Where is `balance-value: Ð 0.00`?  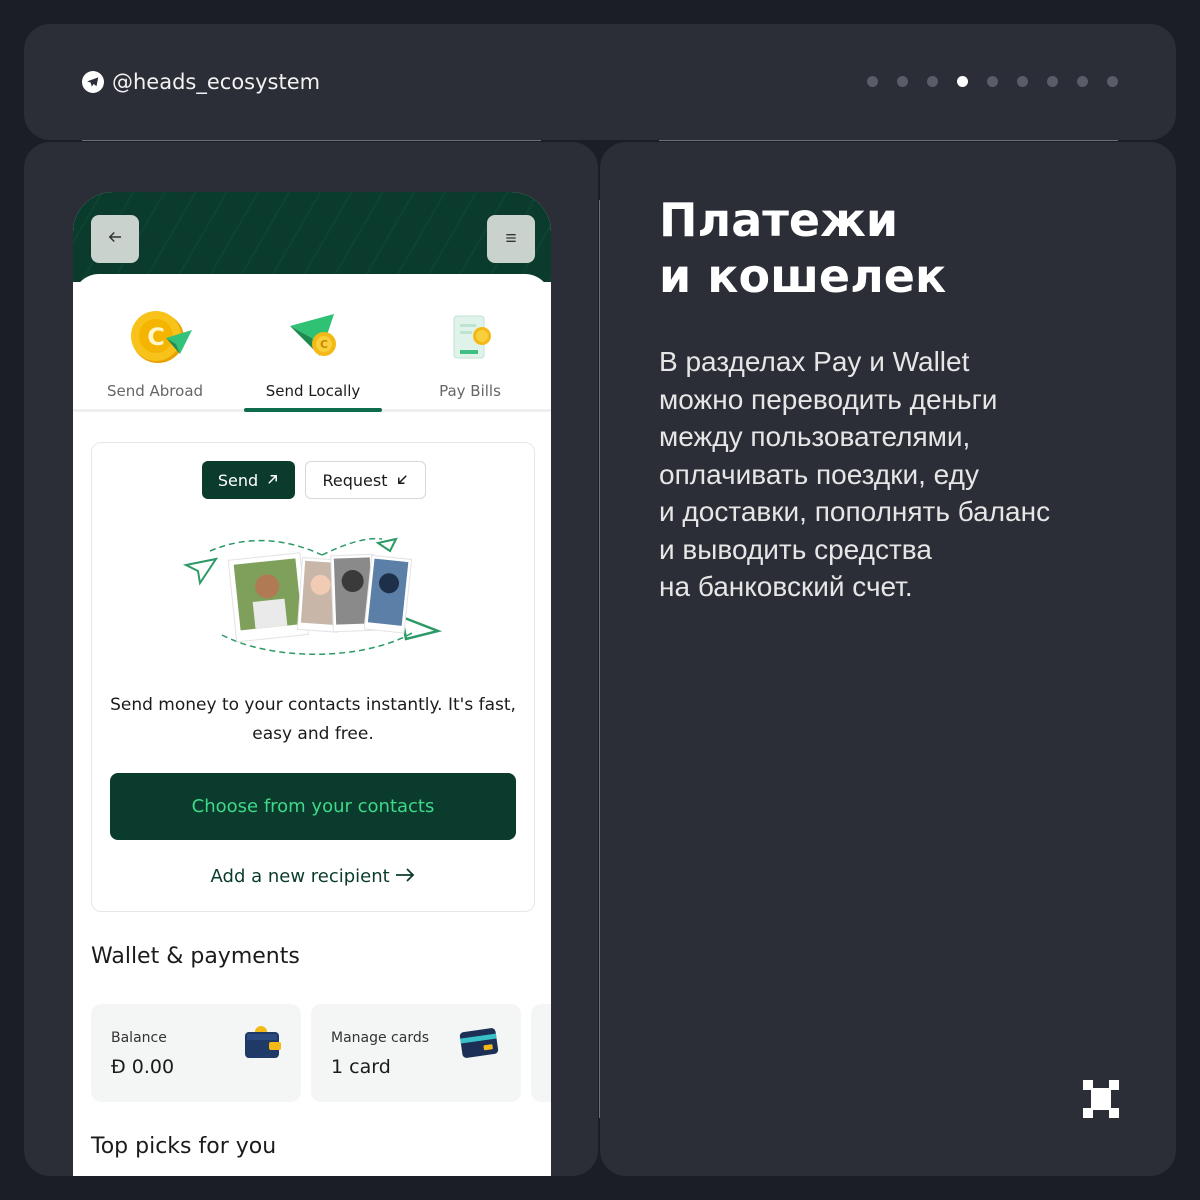
balance-value: Ð 0.00 is located at coordinates (143, 1067).